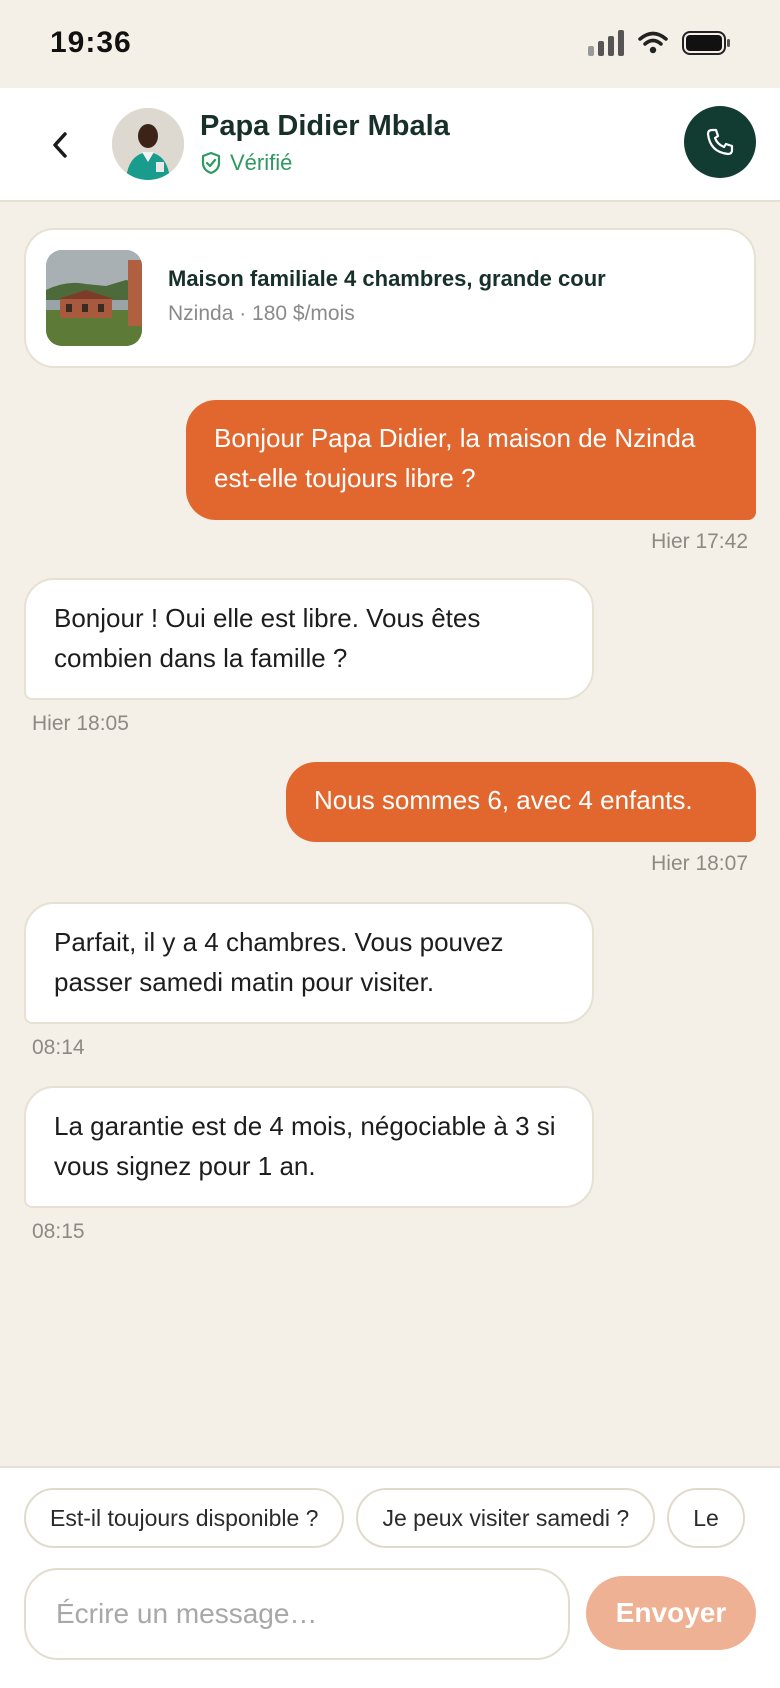 This screenshot has height=1688, width=780. Describe the element at coordinates (261, 162) in the screenshot. I see `verified-label: Vérifié` at that location.